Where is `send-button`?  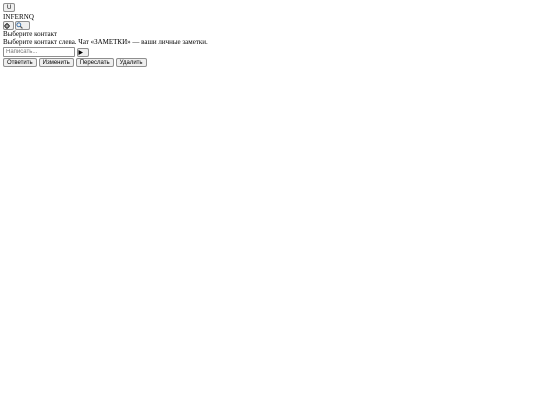
send-button is located at coordinates (83, 52).